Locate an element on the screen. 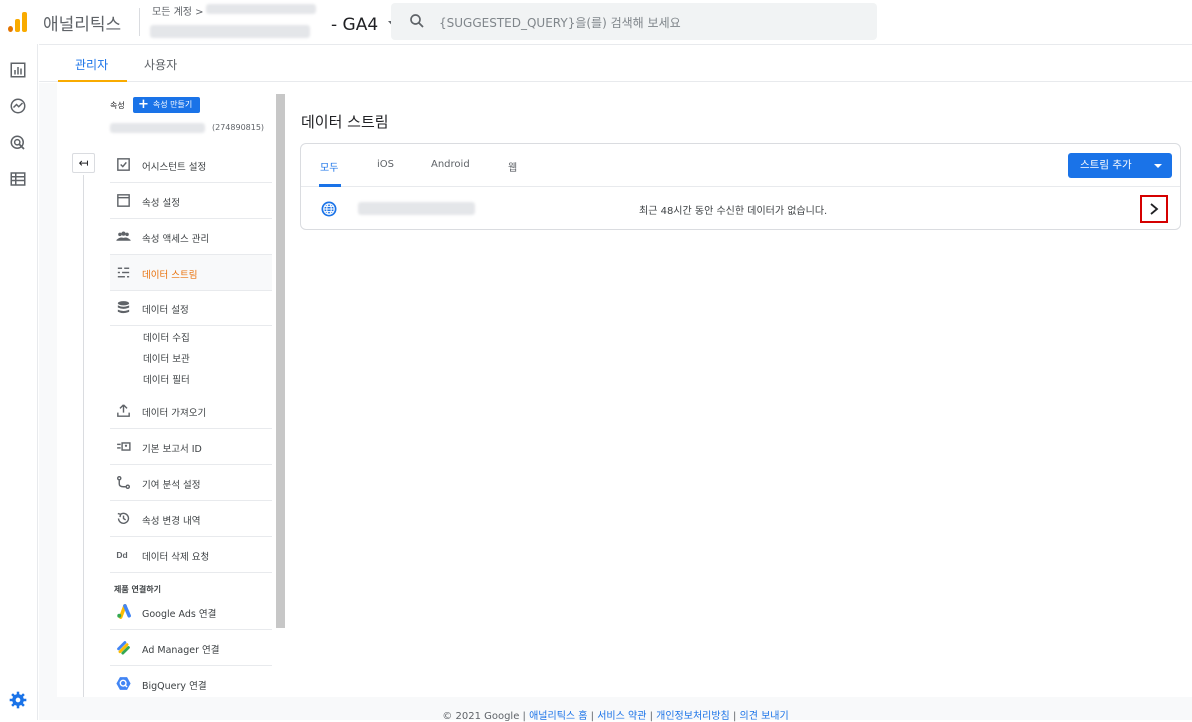 This screenshot has width=1192, height=722. upload-icon is located at coordinates (123, 410).